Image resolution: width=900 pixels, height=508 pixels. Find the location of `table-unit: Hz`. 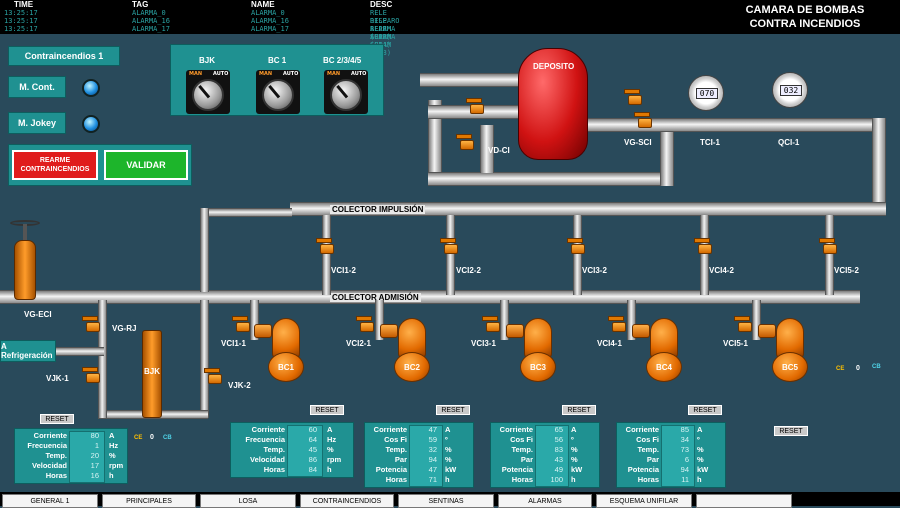

table-unit: Hz is located at coordinates (114, 445).